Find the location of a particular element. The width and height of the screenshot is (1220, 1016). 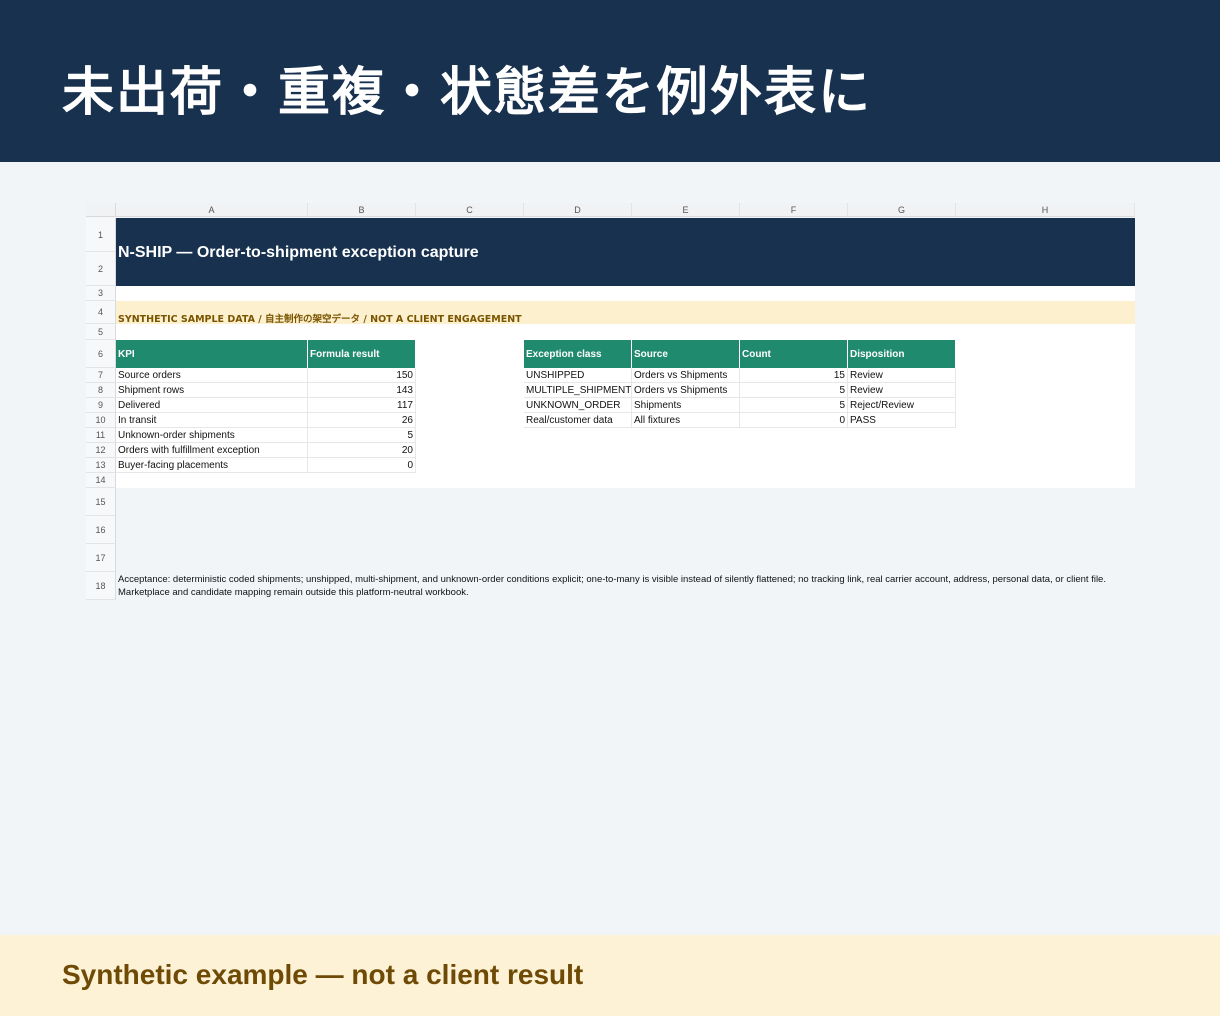

kpi-value: 143 is located at coordinates (362, 390).